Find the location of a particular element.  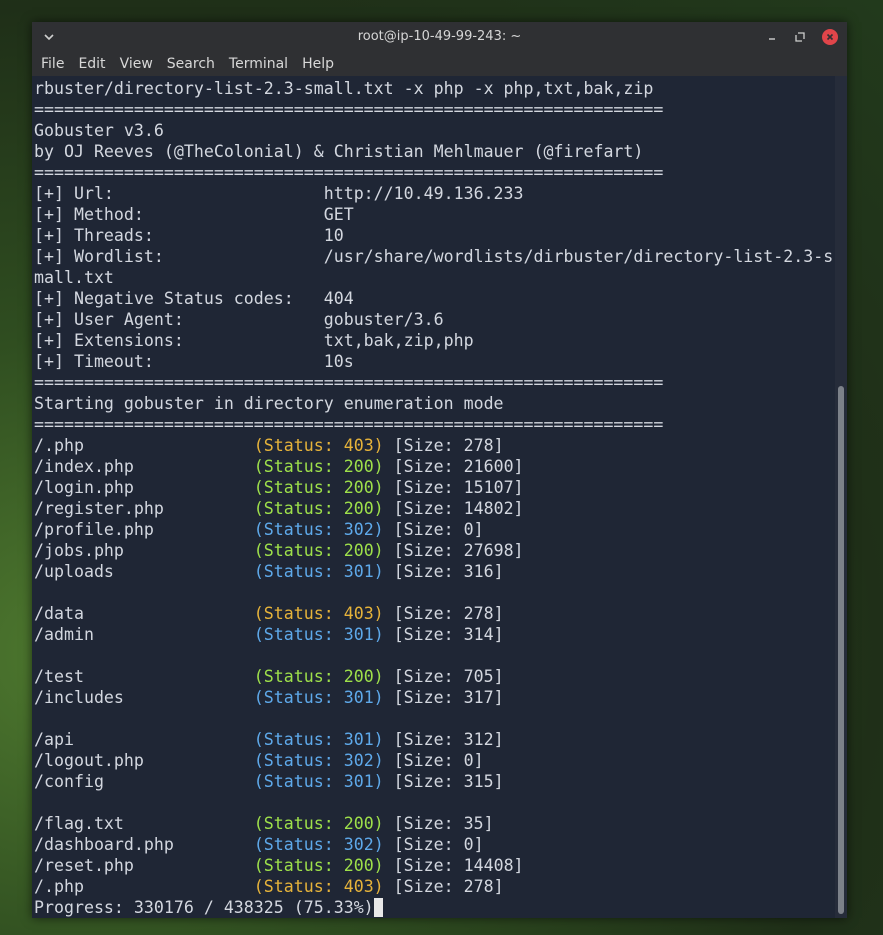

terminal-line: [+] Negative Status codes: 404 is located at coordinates (194, 298).